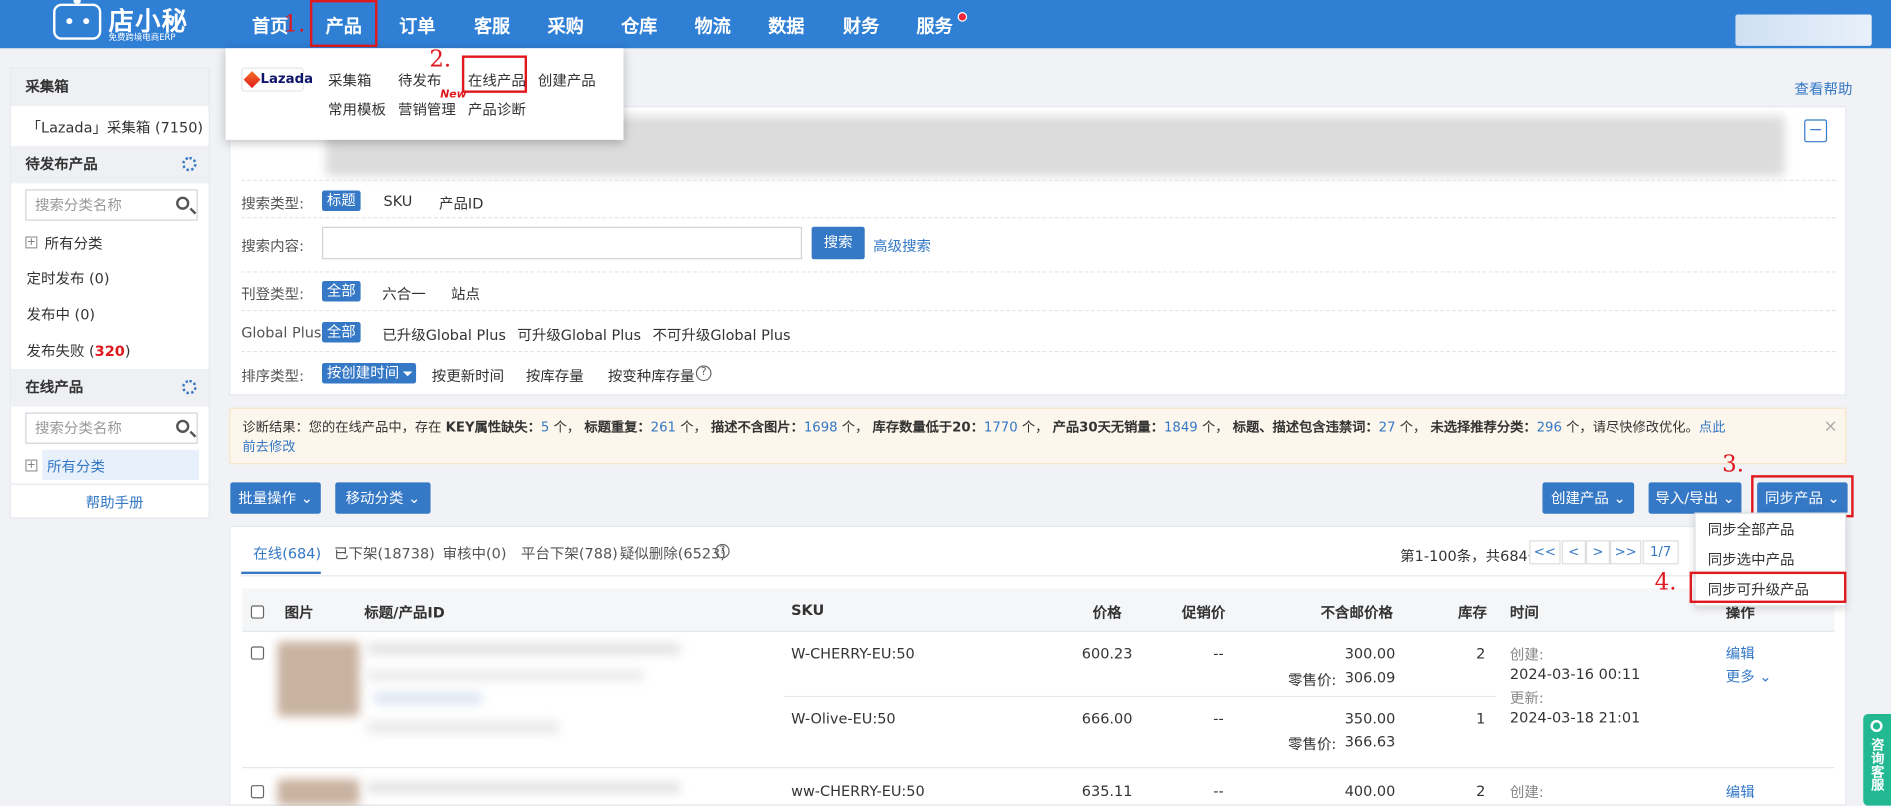 The height and width of the screenshot is (806, 1891). Describe the element at coordinates (268, 447) in the screenshot. I see `notice-fix-link-cont: 前去修改` at that location.